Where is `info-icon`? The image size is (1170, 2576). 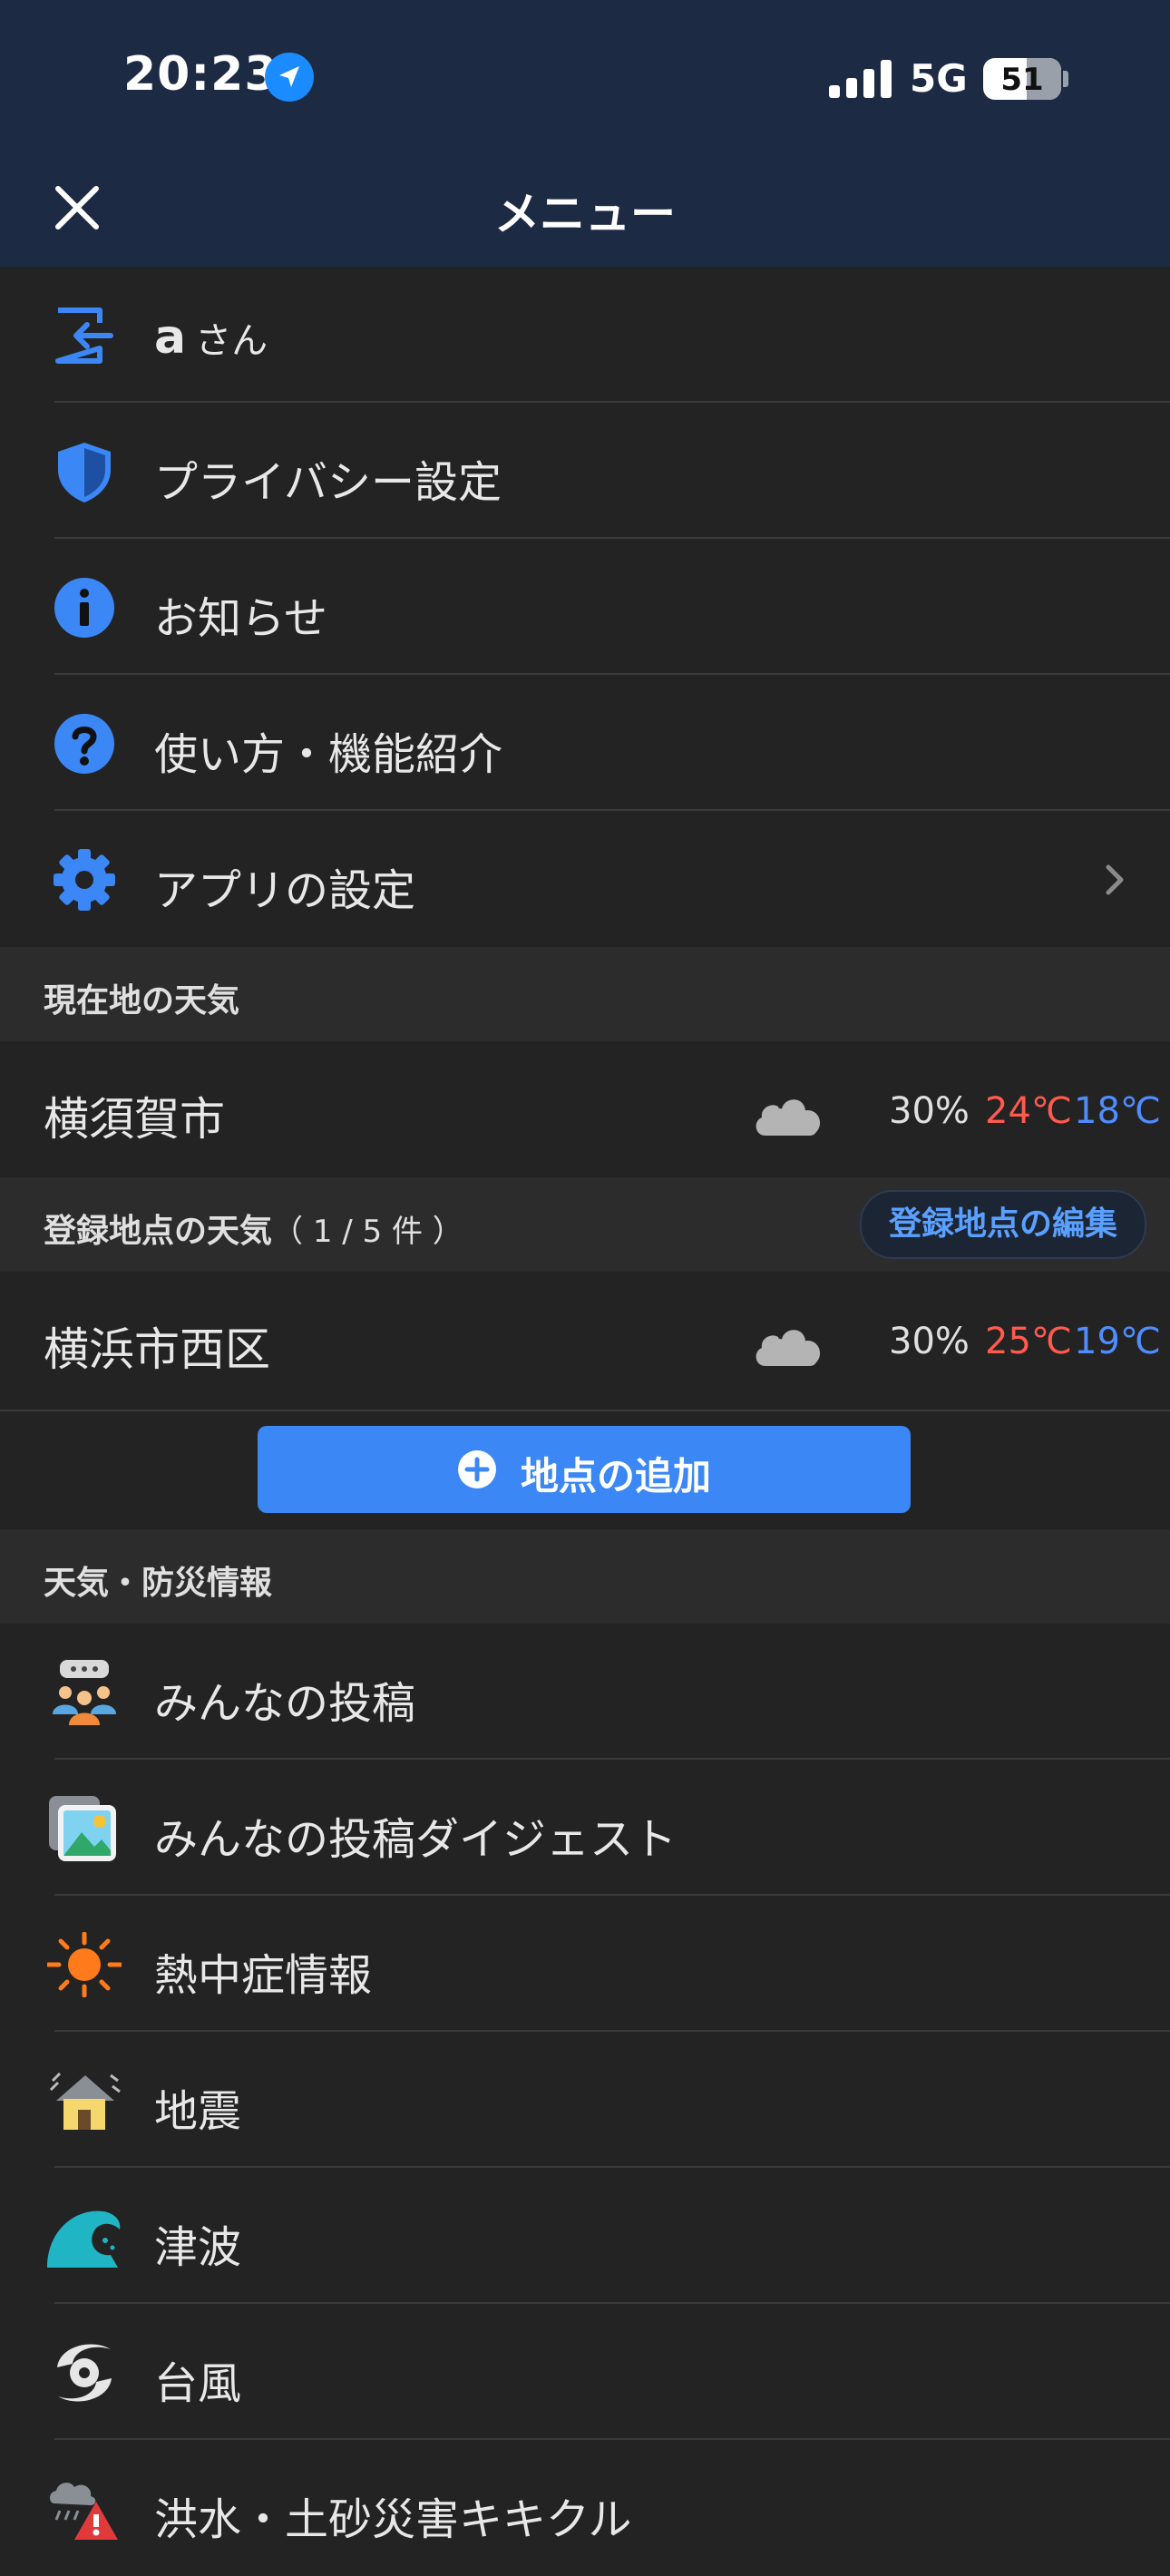 info-icon is located at coordinates (84, 607).